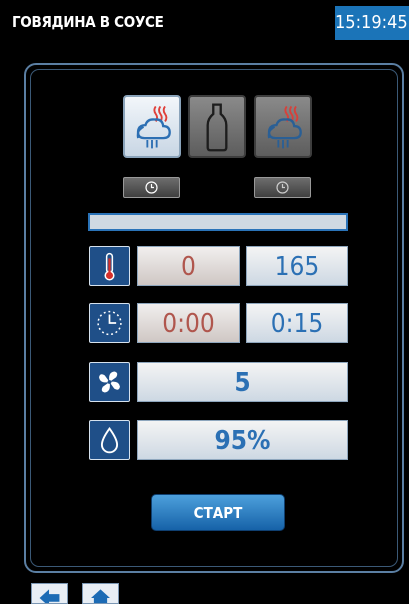  I want to click on mode-steam-convection-button, so click(152, 126).